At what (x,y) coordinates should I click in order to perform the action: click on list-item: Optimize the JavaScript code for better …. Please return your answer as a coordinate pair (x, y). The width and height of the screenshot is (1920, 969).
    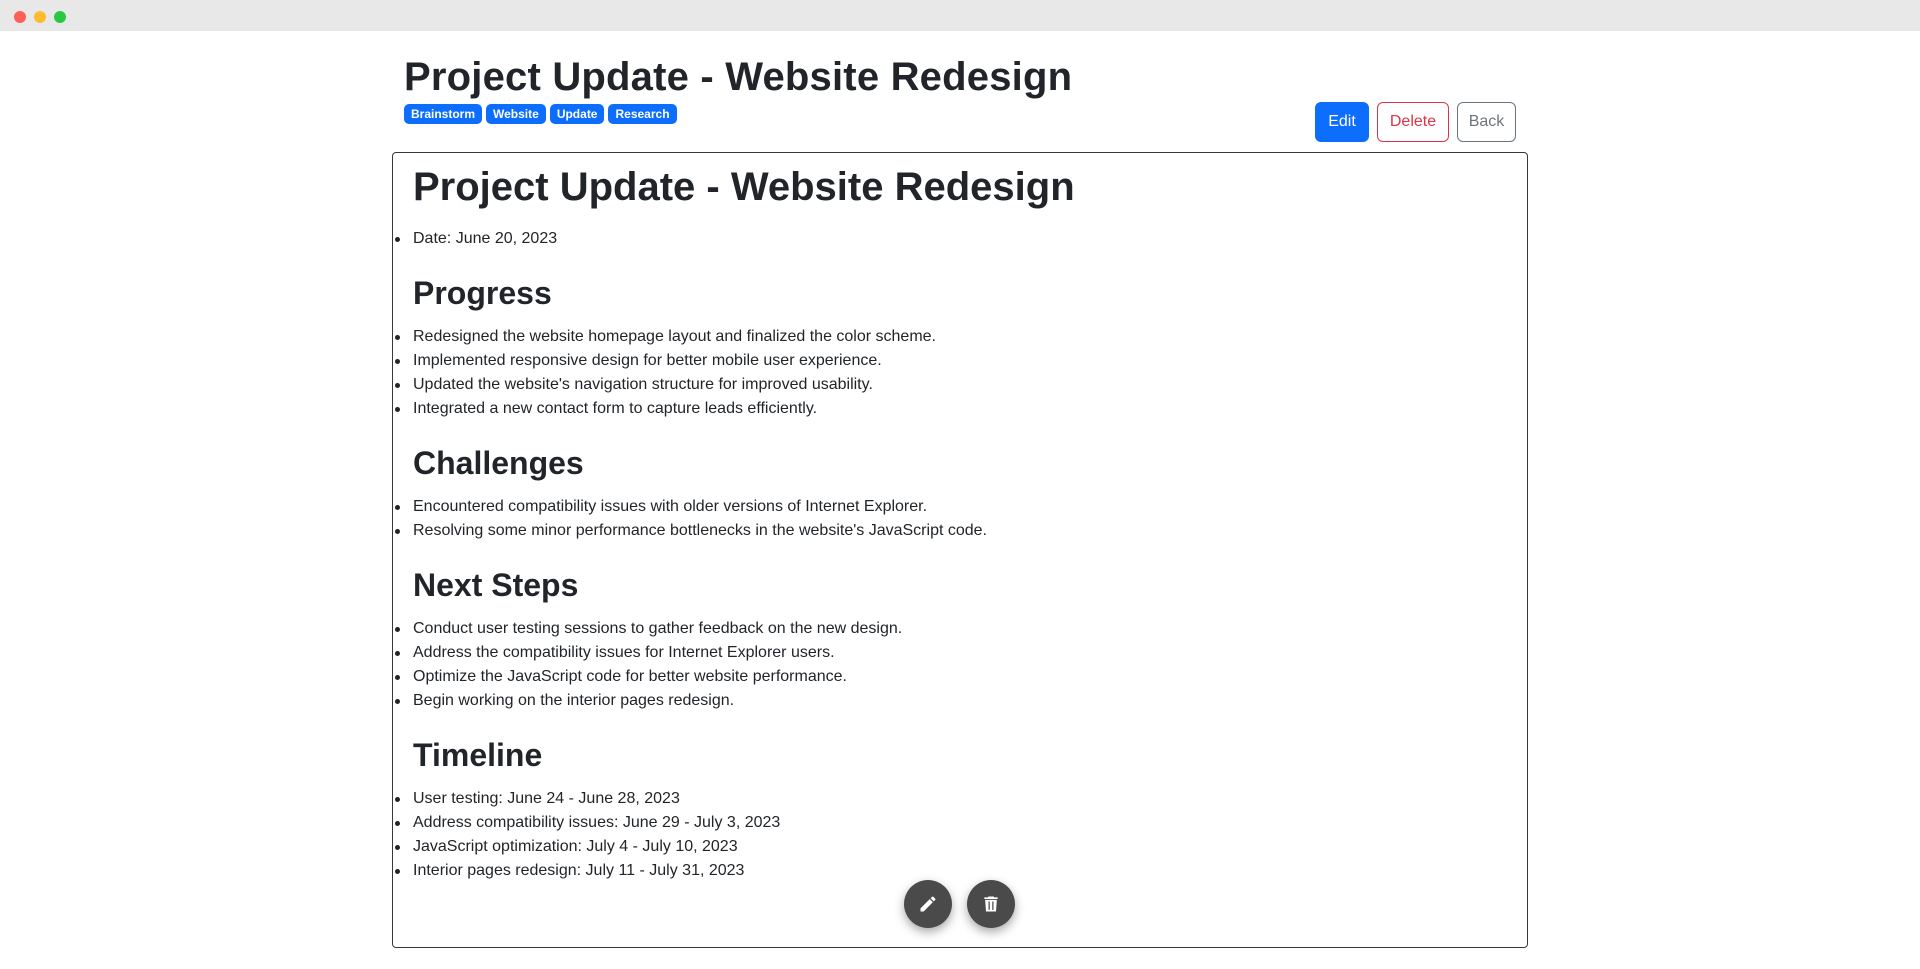
    Looking at the image, I should click on (951, 677).